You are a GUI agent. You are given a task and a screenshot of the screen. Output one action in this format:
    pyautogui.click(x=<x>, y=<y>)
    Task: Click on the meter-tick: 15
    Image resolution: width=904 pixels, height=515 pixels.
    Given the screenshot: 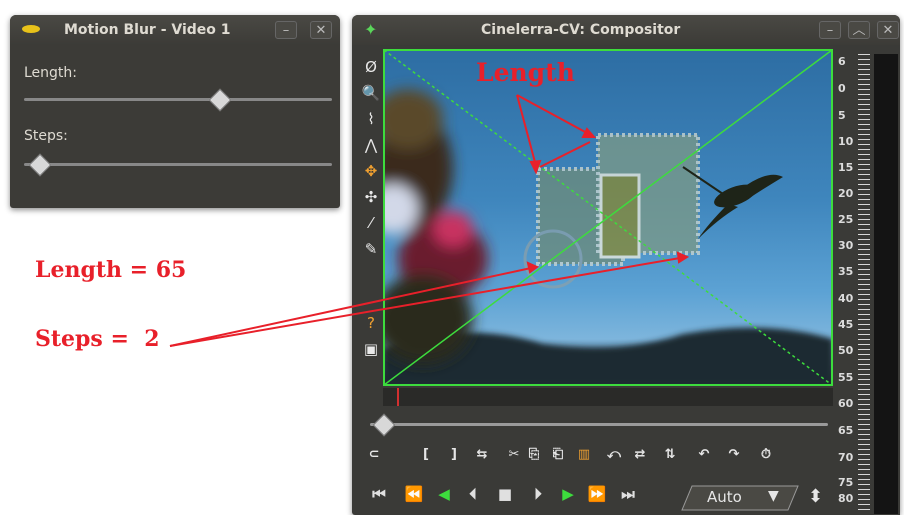 What is the action you would take?
    pyautogui.click(x=846, y=167)
    